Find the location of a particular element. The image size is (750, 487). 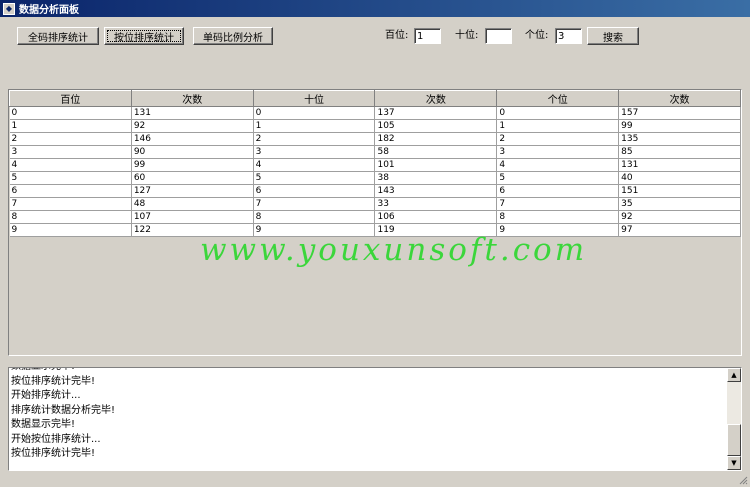

table-row: 9 122 9 119 9 97 is located at coordinates (375, 230).